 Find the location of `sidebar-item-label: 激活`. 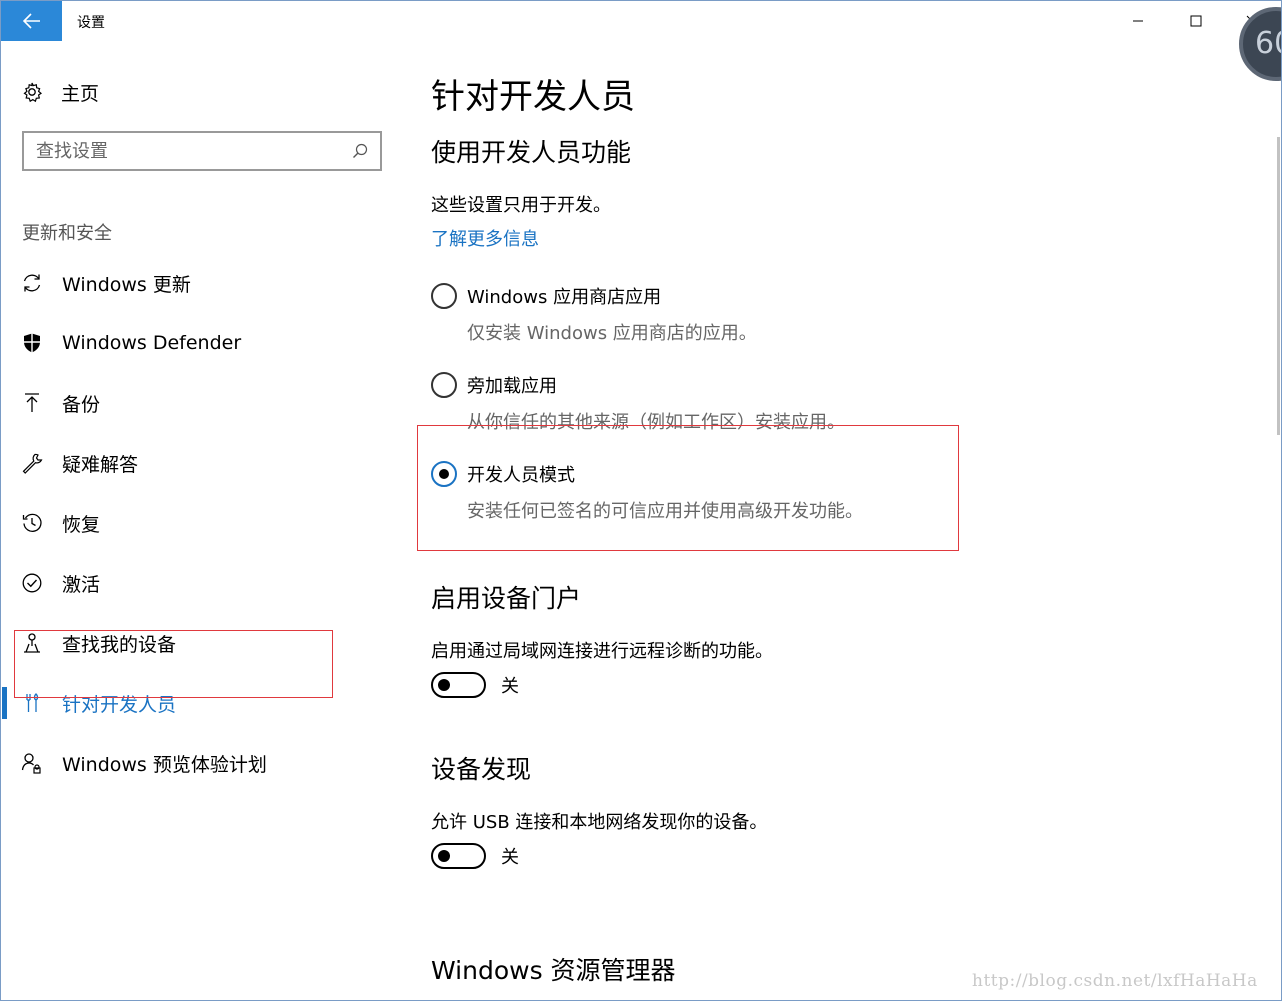

sidebar-item-label: 激活 is located at coordinates (81, 584).